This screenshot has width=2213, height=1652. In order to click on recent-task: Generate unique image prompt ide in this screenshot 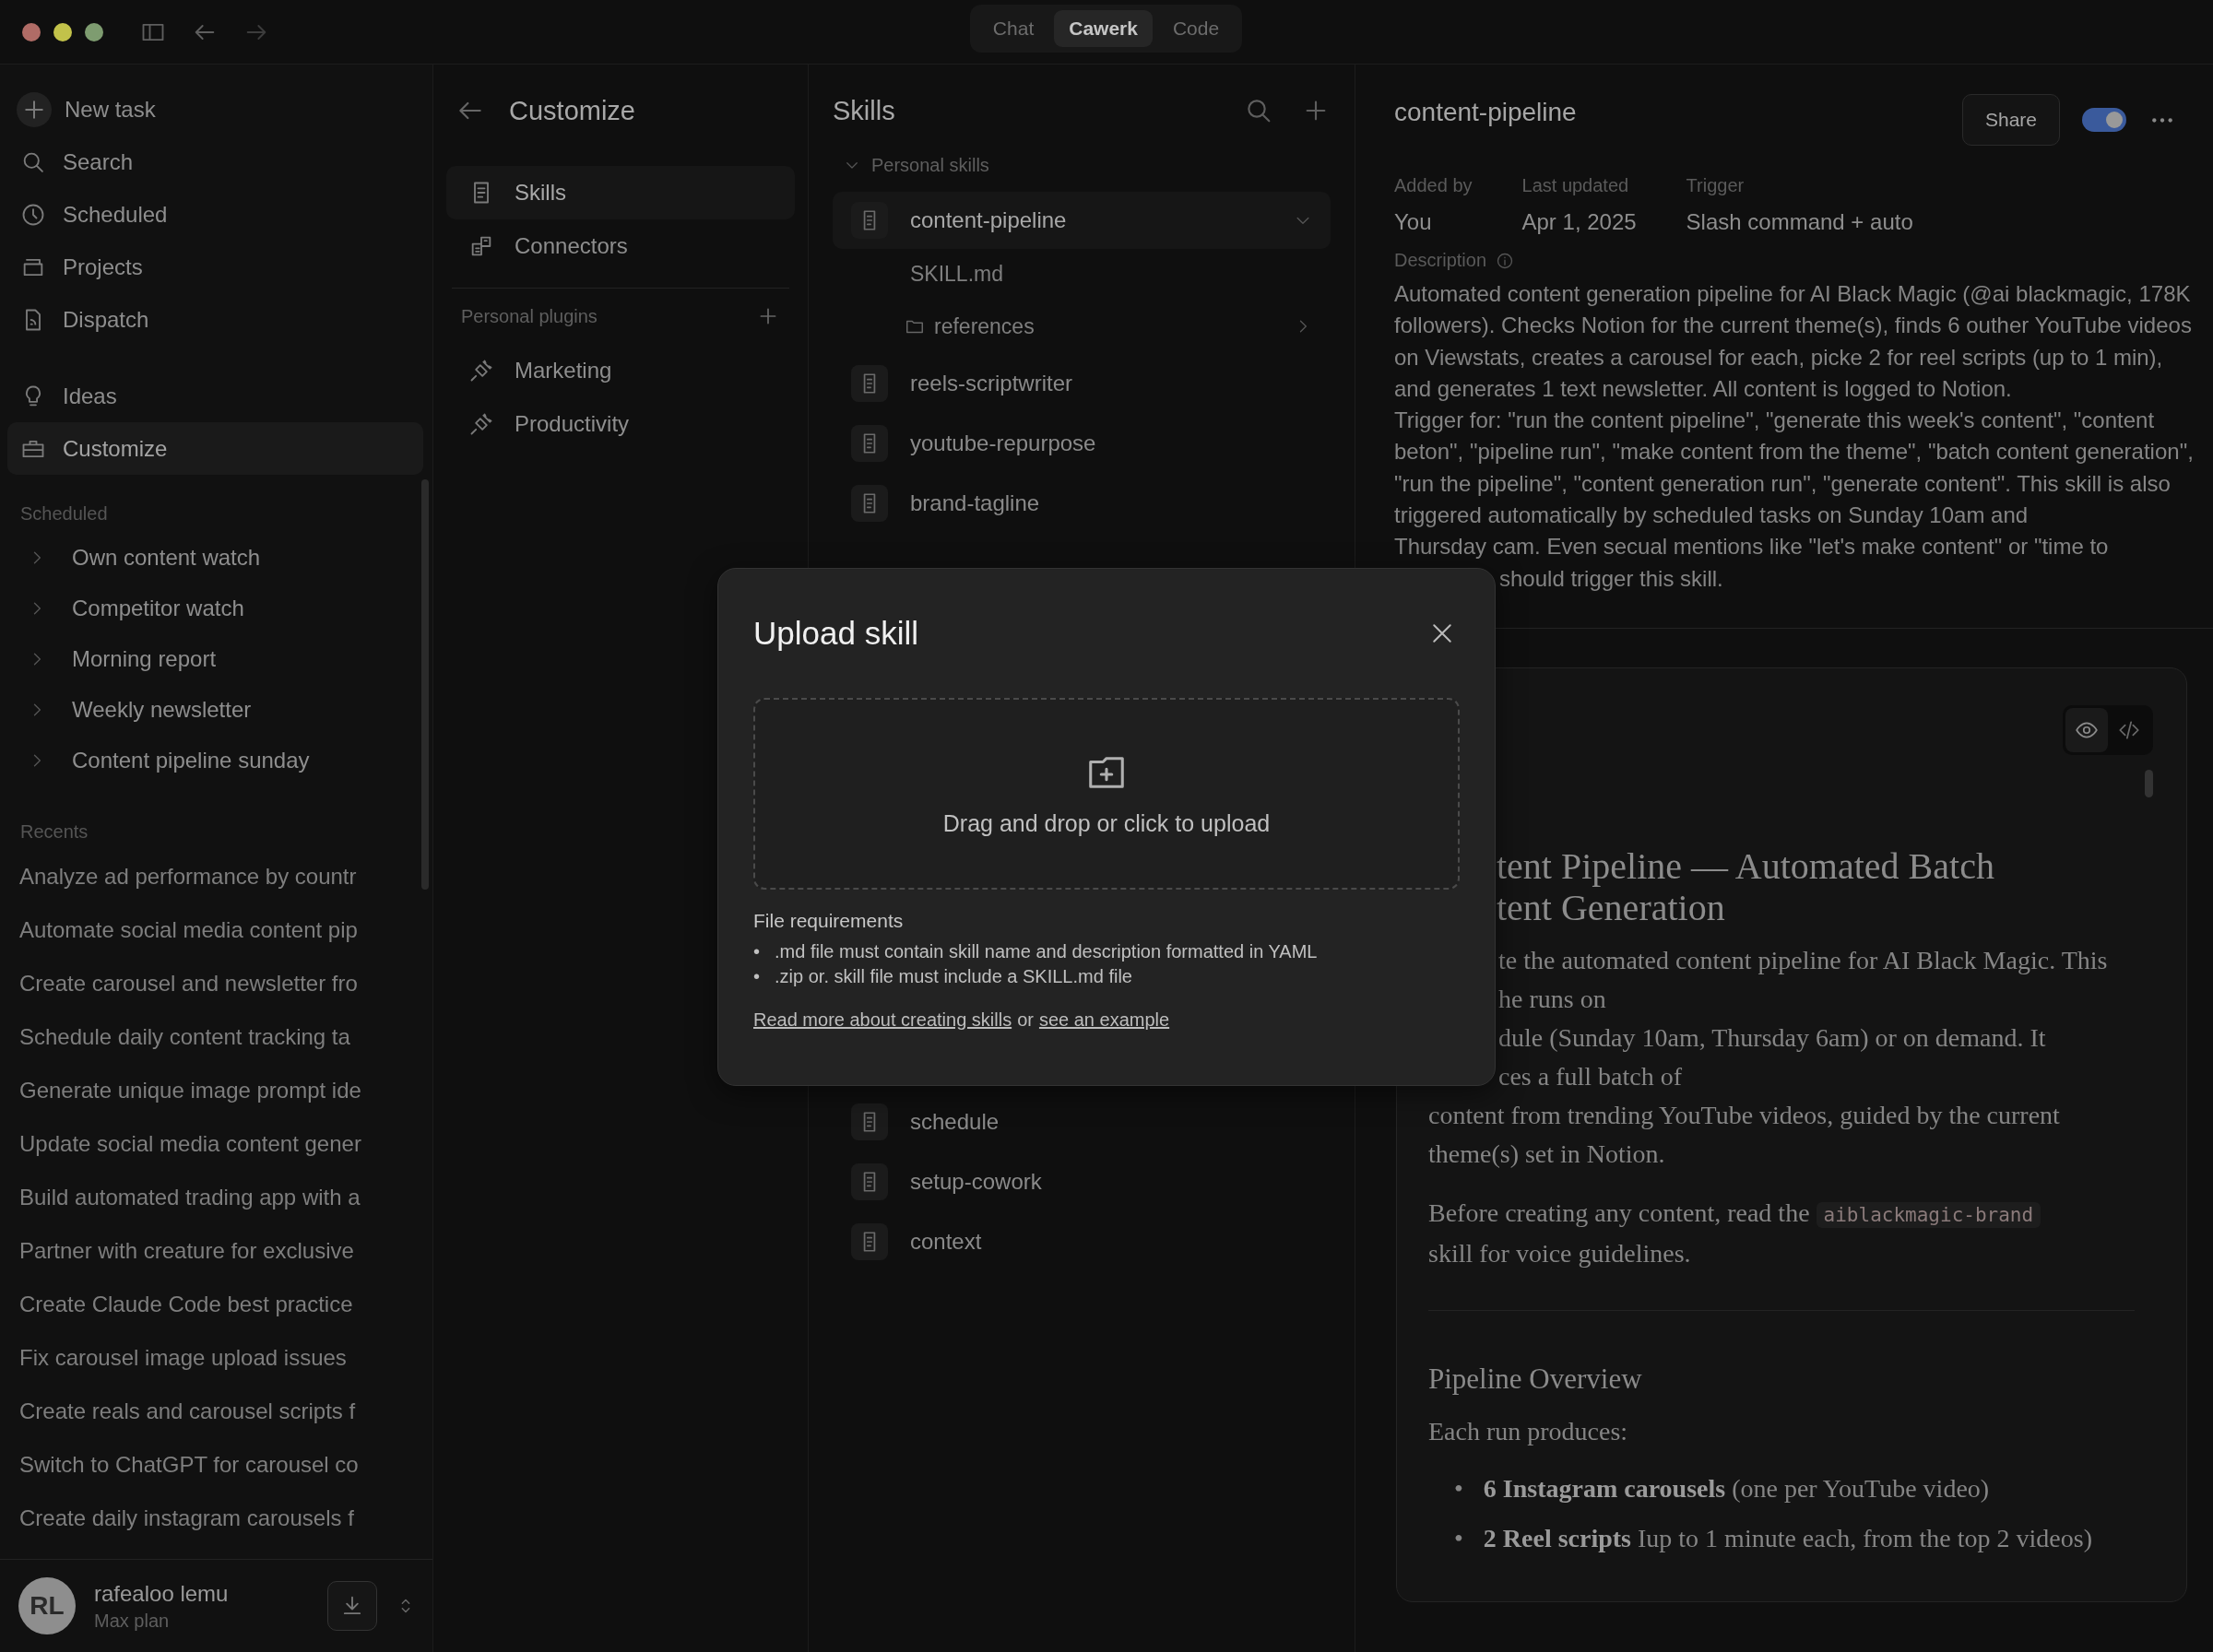, I will do `click(215, 1090)`.